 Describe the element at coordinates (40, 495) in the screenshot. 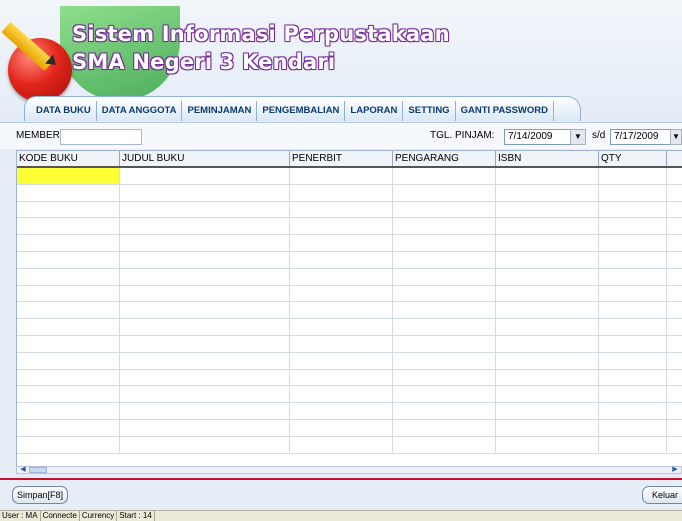

I see `save-button: Simpan[F8]` at that location.